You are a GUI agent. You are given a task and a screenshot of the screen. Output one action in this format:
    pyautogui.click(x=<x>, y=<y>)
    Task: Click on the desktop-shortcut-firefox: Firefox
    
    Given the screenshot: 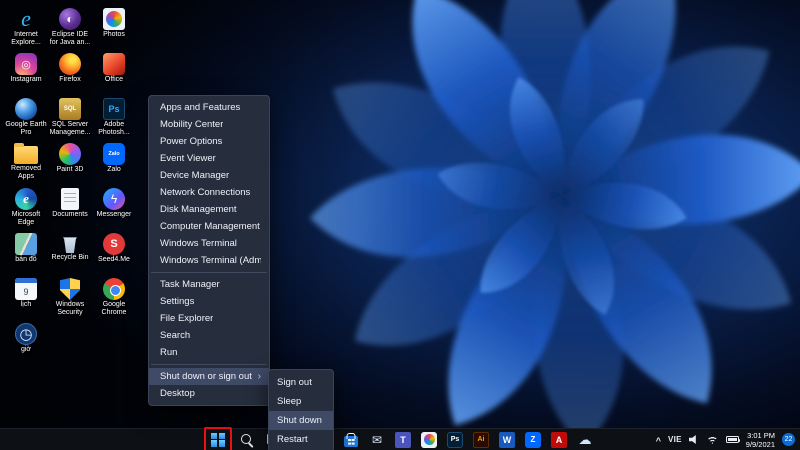 What is the action you would take?
    pyautogui.click(x=70, y=75)
    